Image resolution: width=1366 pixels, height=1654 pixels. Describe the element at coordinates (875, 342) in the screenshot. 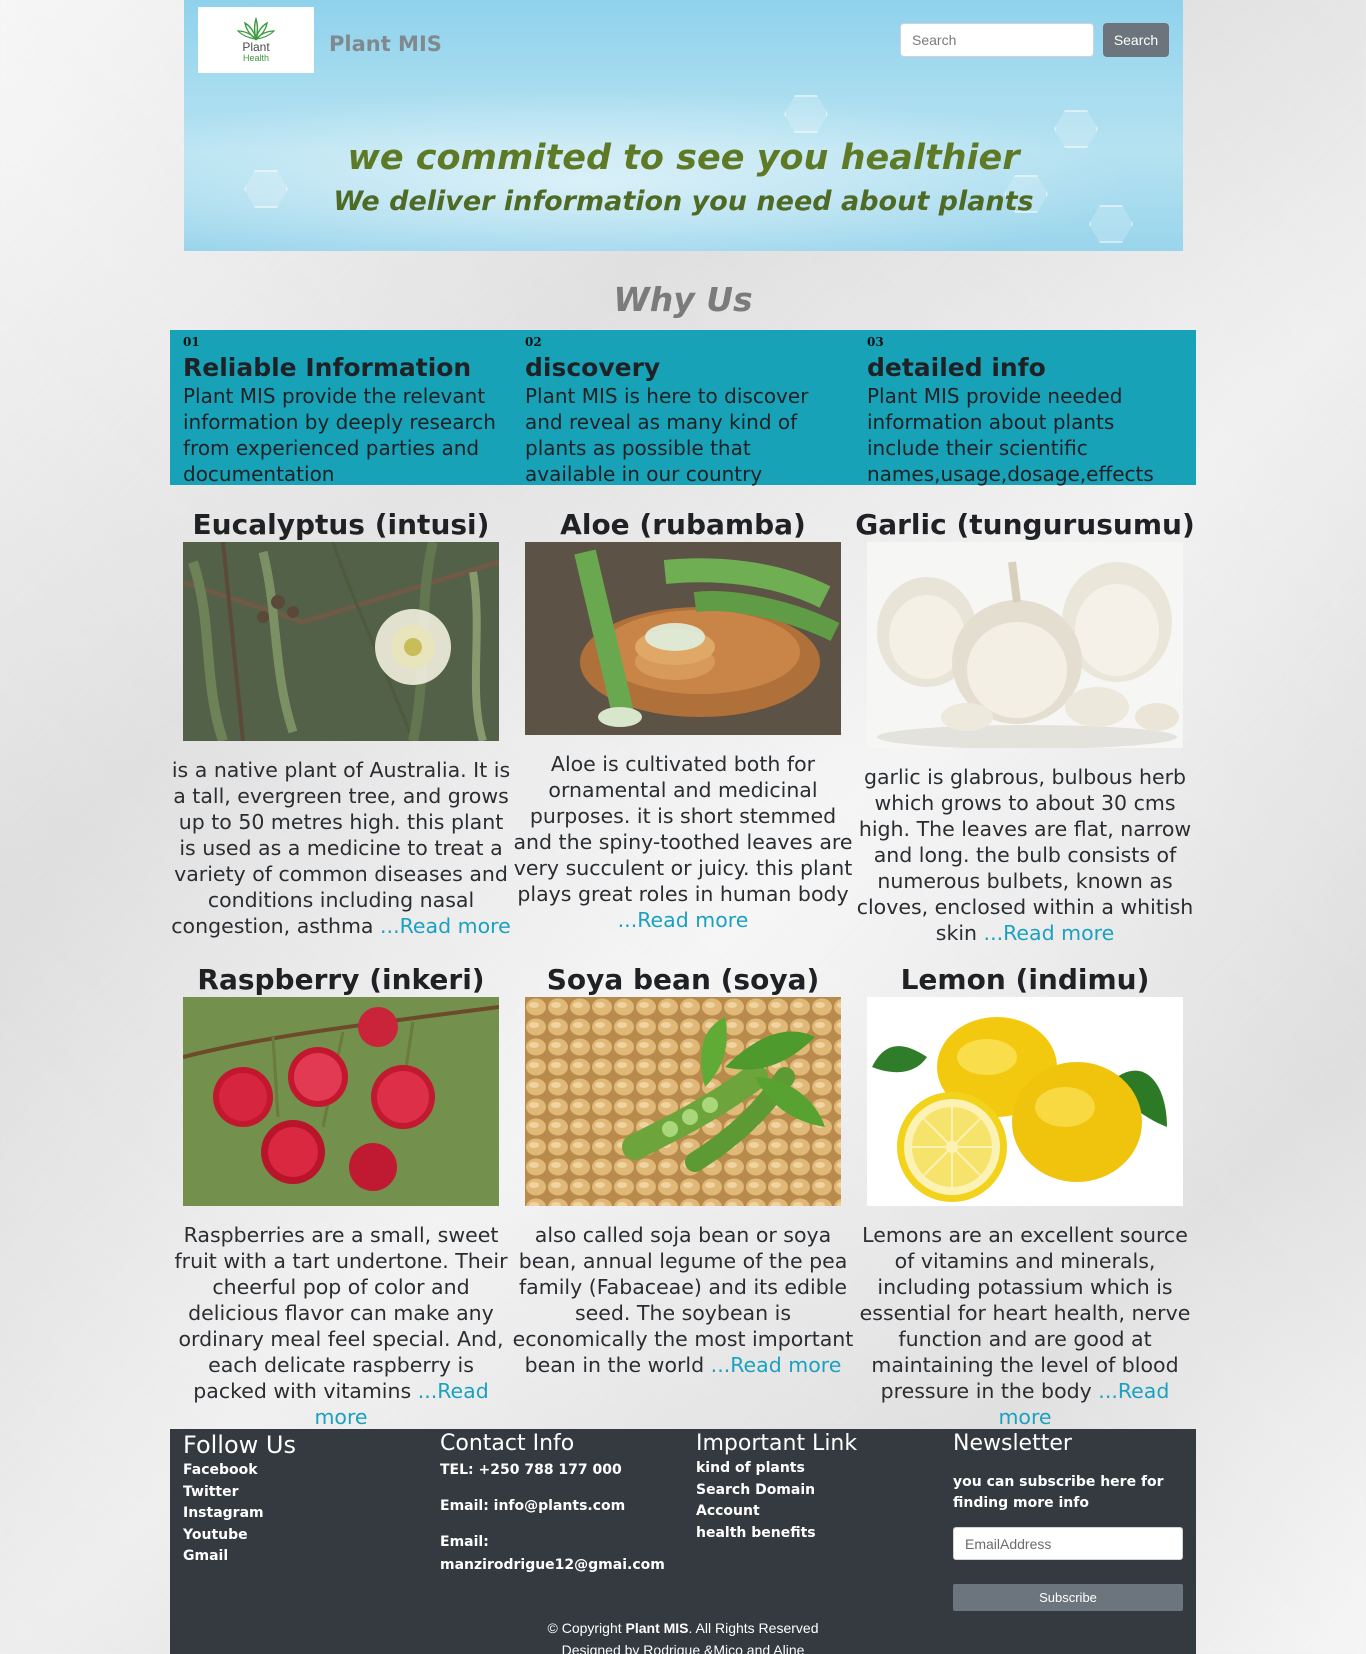

I see `why-item-number: 03` at that location.